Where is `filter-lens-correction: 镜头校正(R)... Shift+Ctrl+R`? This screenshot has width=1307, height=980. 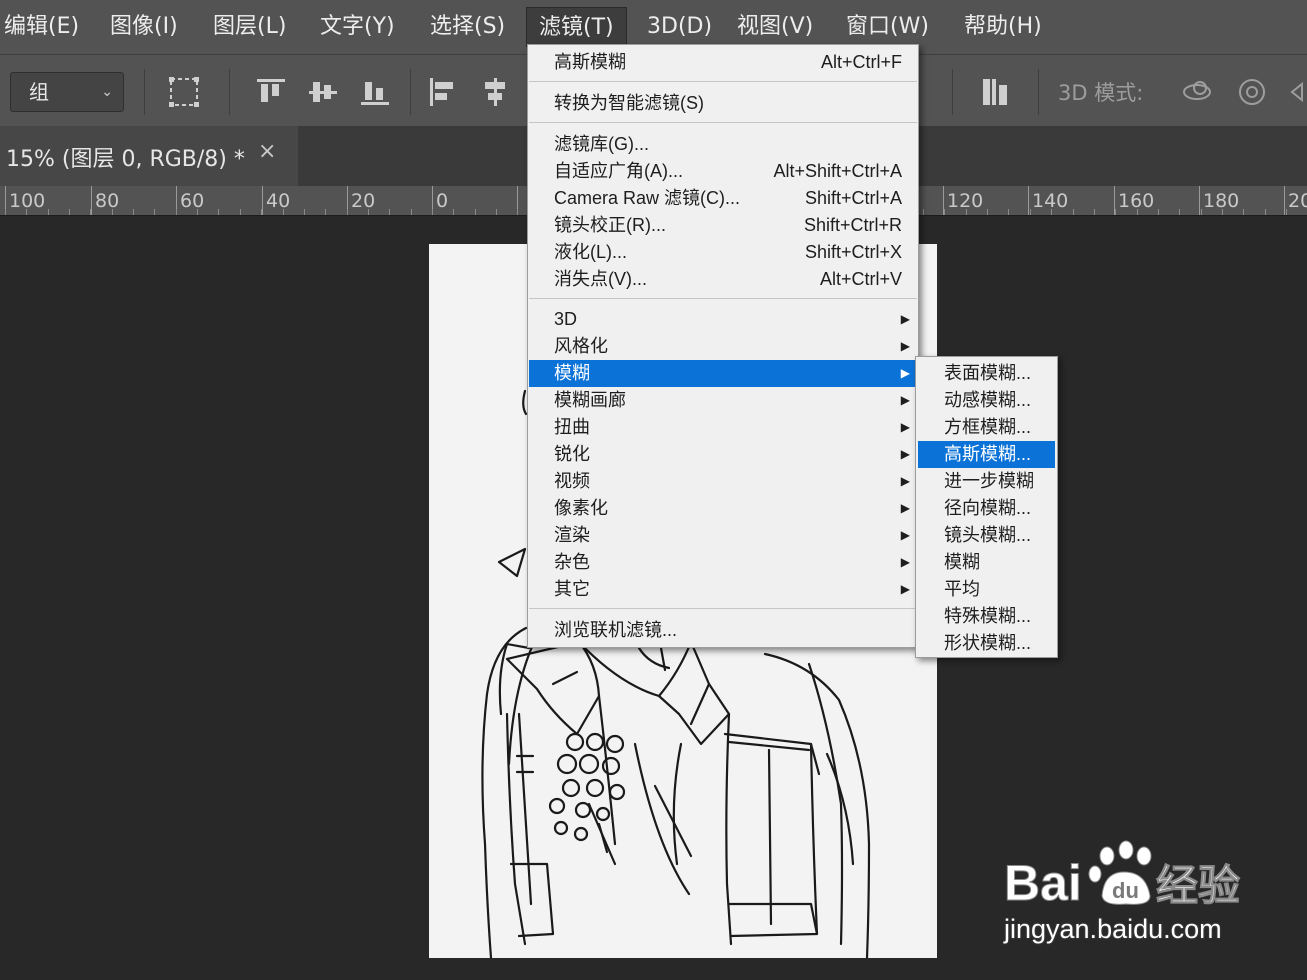 filter-lens-correction: 镜头校正(R)... Shift+Ctrl+R is located at coordinates (723, 225).